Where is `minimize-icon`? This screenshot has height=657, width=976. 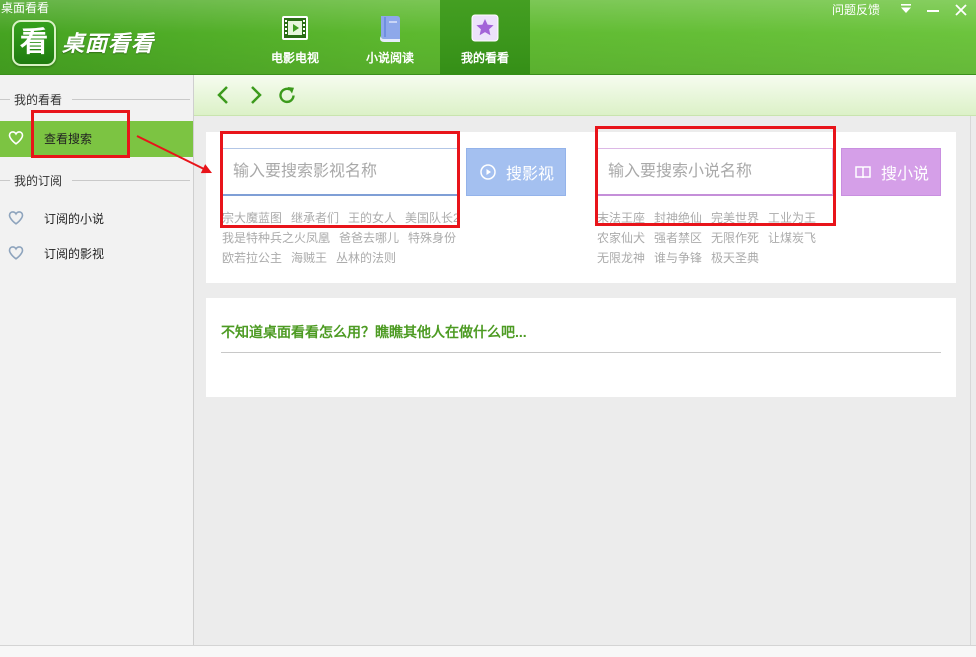
minimize-icon is located at coordinates (933, 10).